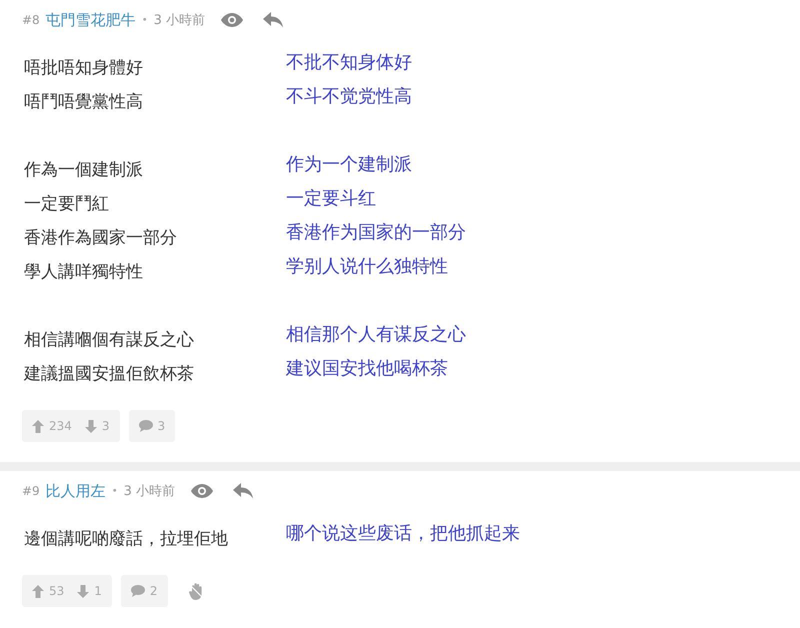 Image resolution: width=800 pixels, height=628 pixels. What do you see at coordinates (196, 591) in the screenshot?
I see `hand-icon` at bounding box center [196, 591].